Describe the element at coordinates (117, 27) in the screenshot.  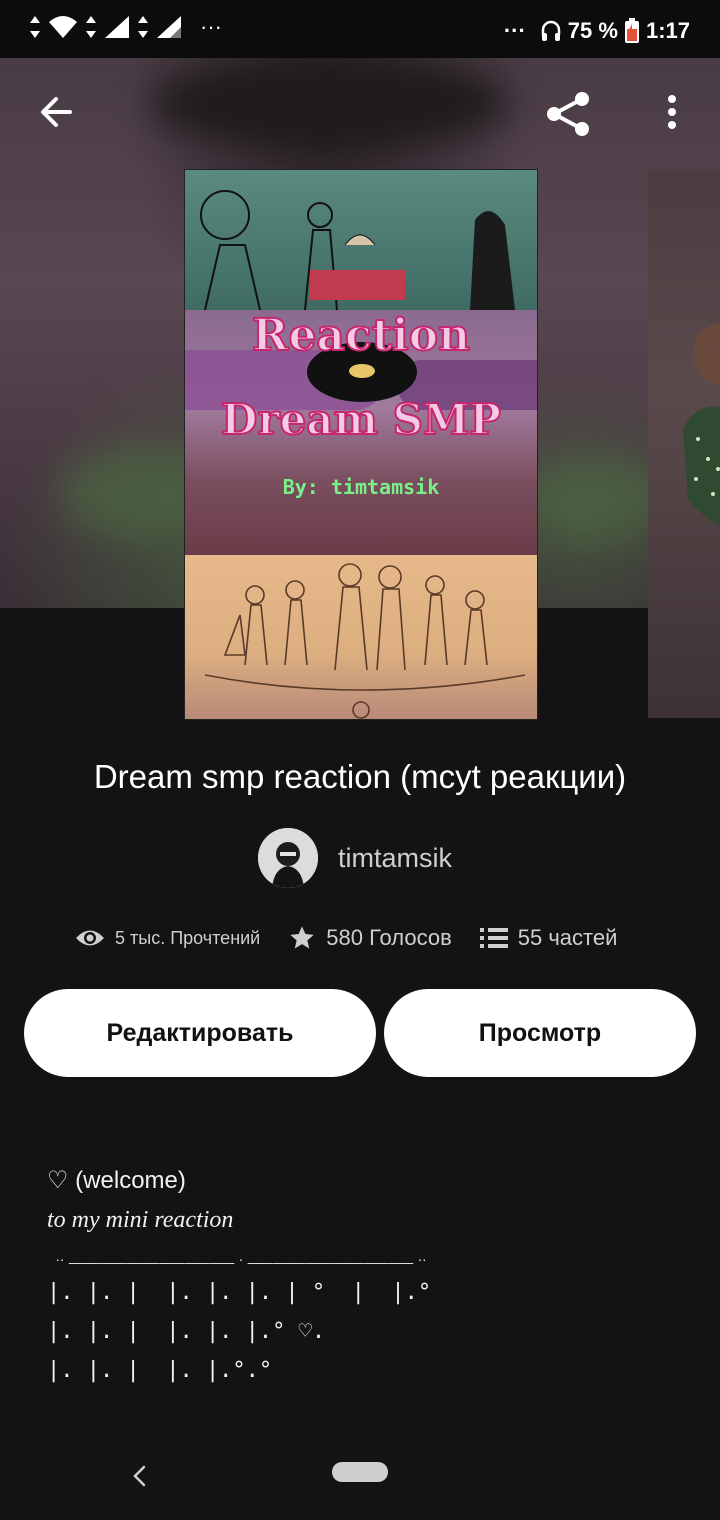
I see `cell-signal-icon` at that location.